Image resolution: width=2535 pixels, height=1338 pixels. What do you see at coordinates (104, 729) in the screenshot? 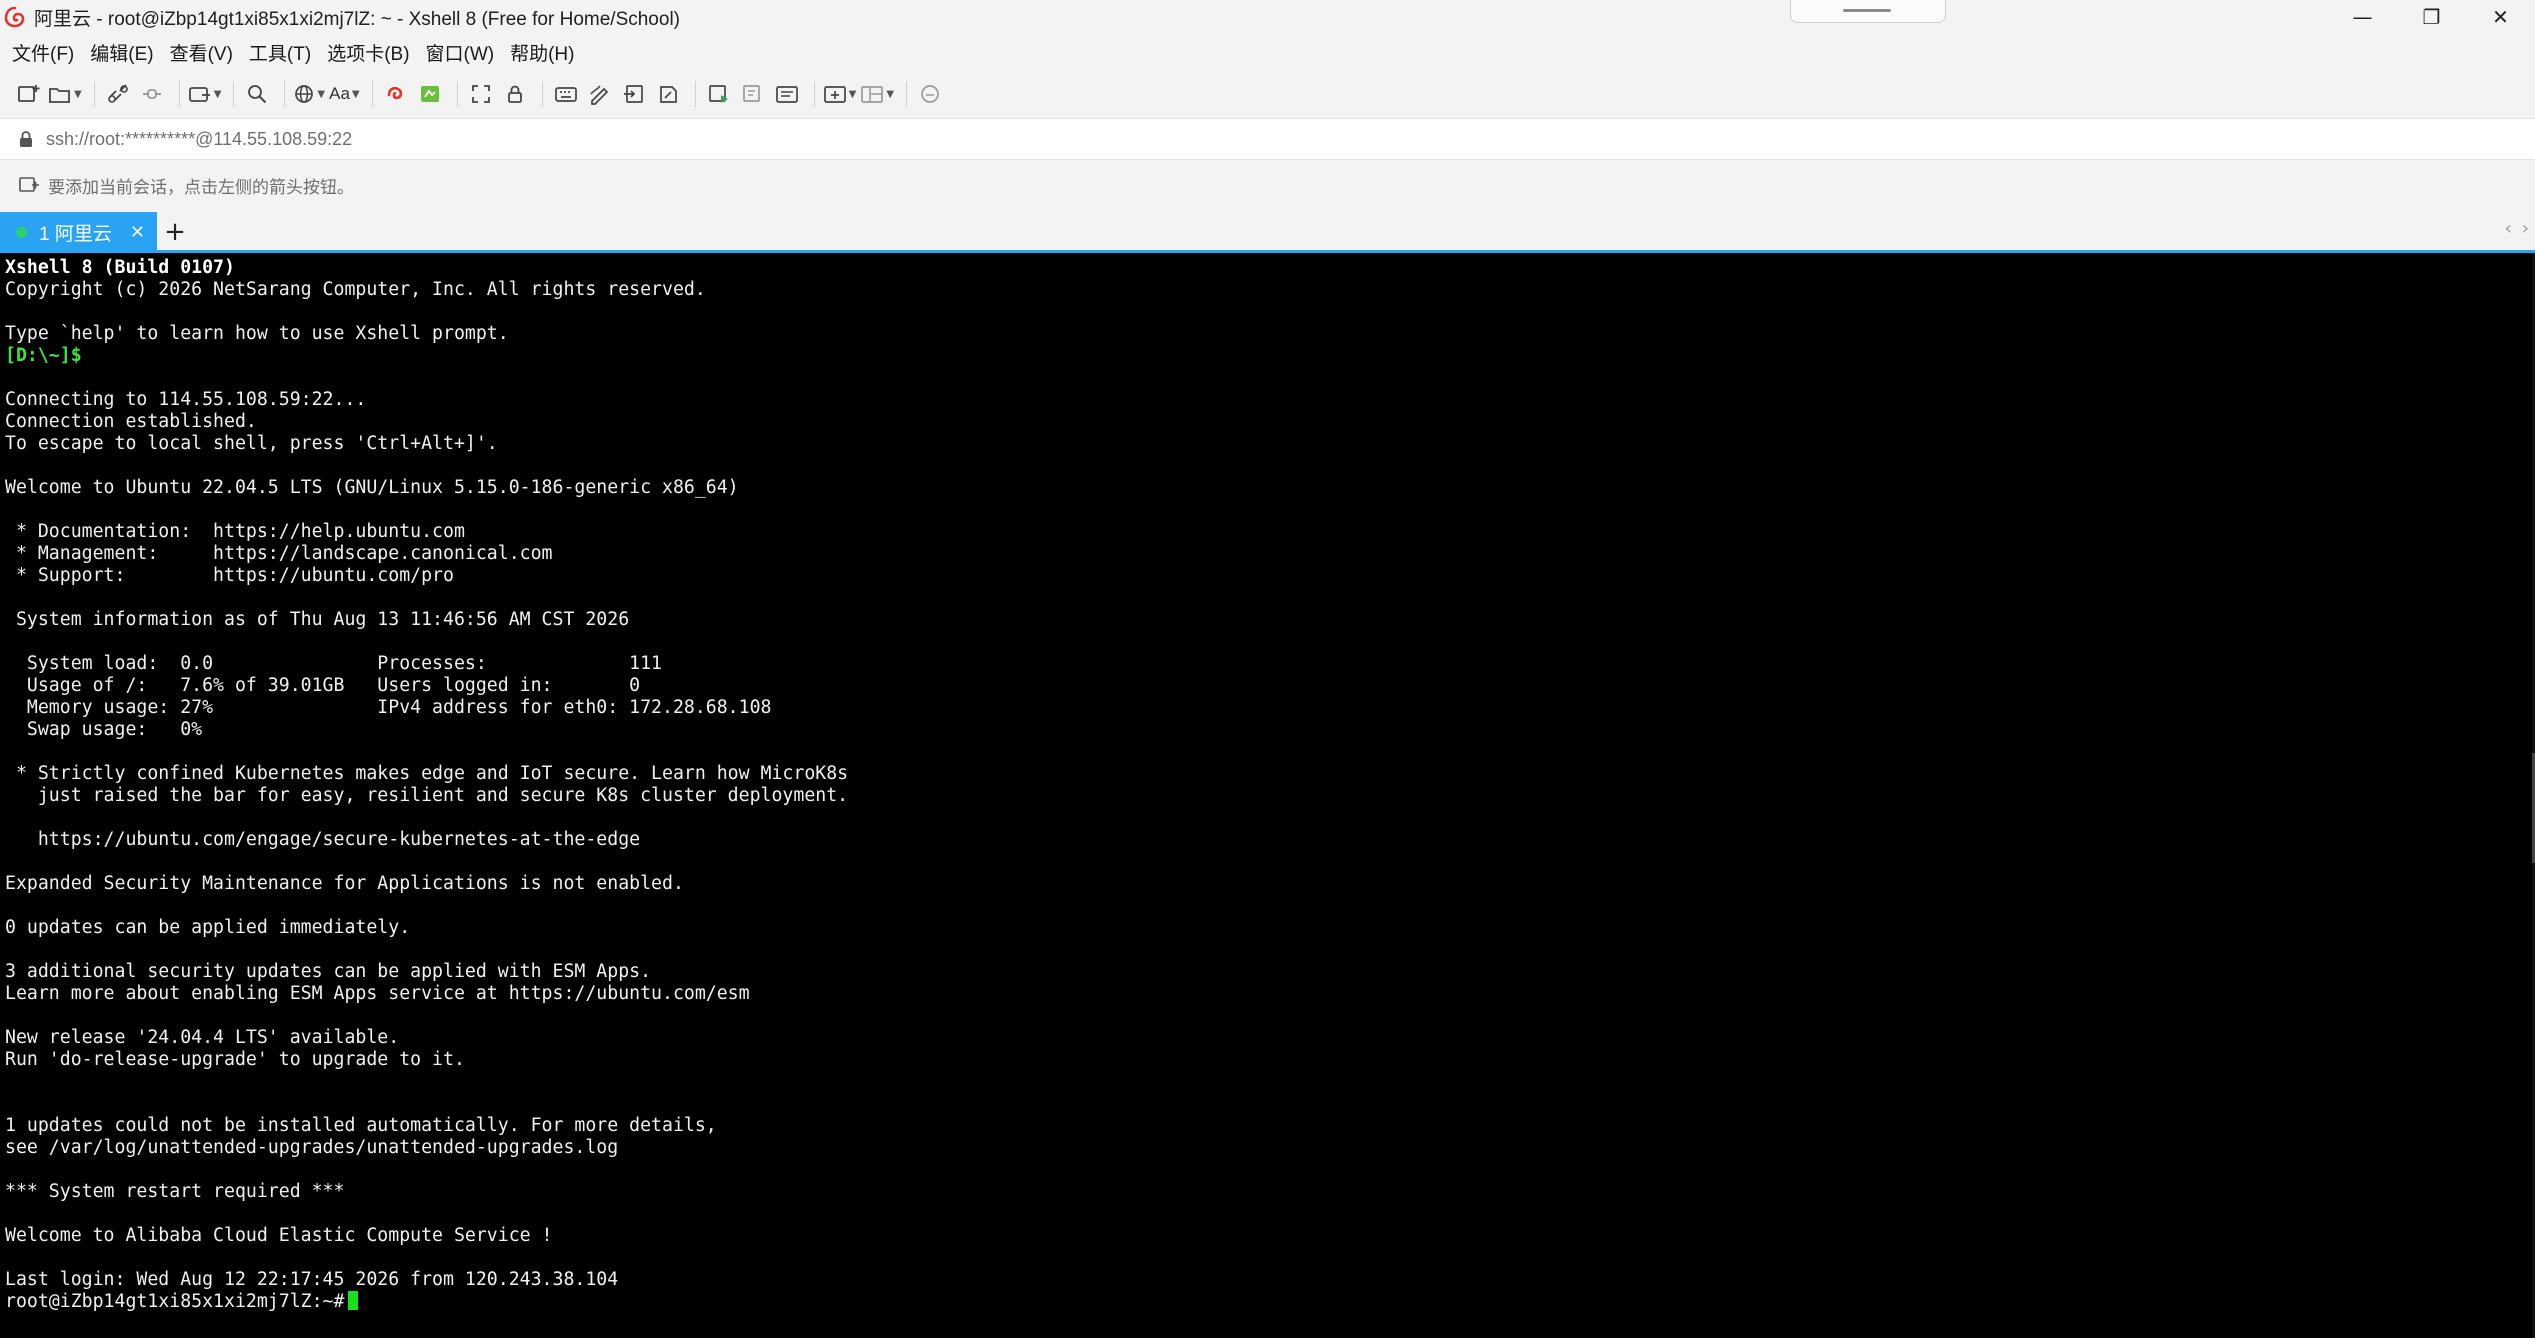
I see `terminal-line: Swap usage: 0%` at bounding box center [104, 729].